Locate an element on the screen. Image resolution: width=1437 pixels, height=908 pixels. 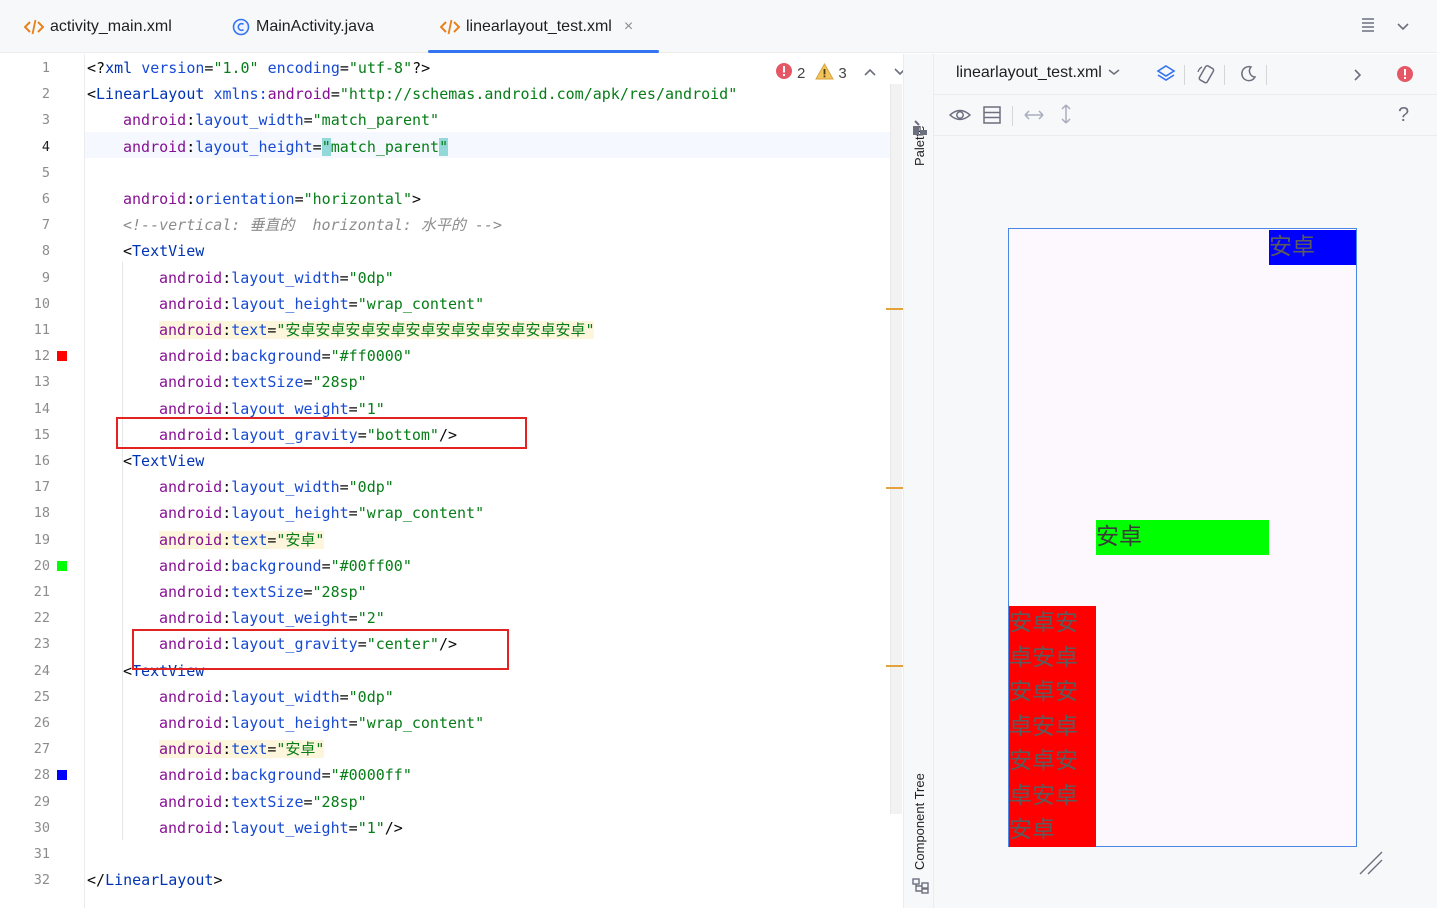
preview-textview-green: 安卓 is located at coordinates (1182, 537).